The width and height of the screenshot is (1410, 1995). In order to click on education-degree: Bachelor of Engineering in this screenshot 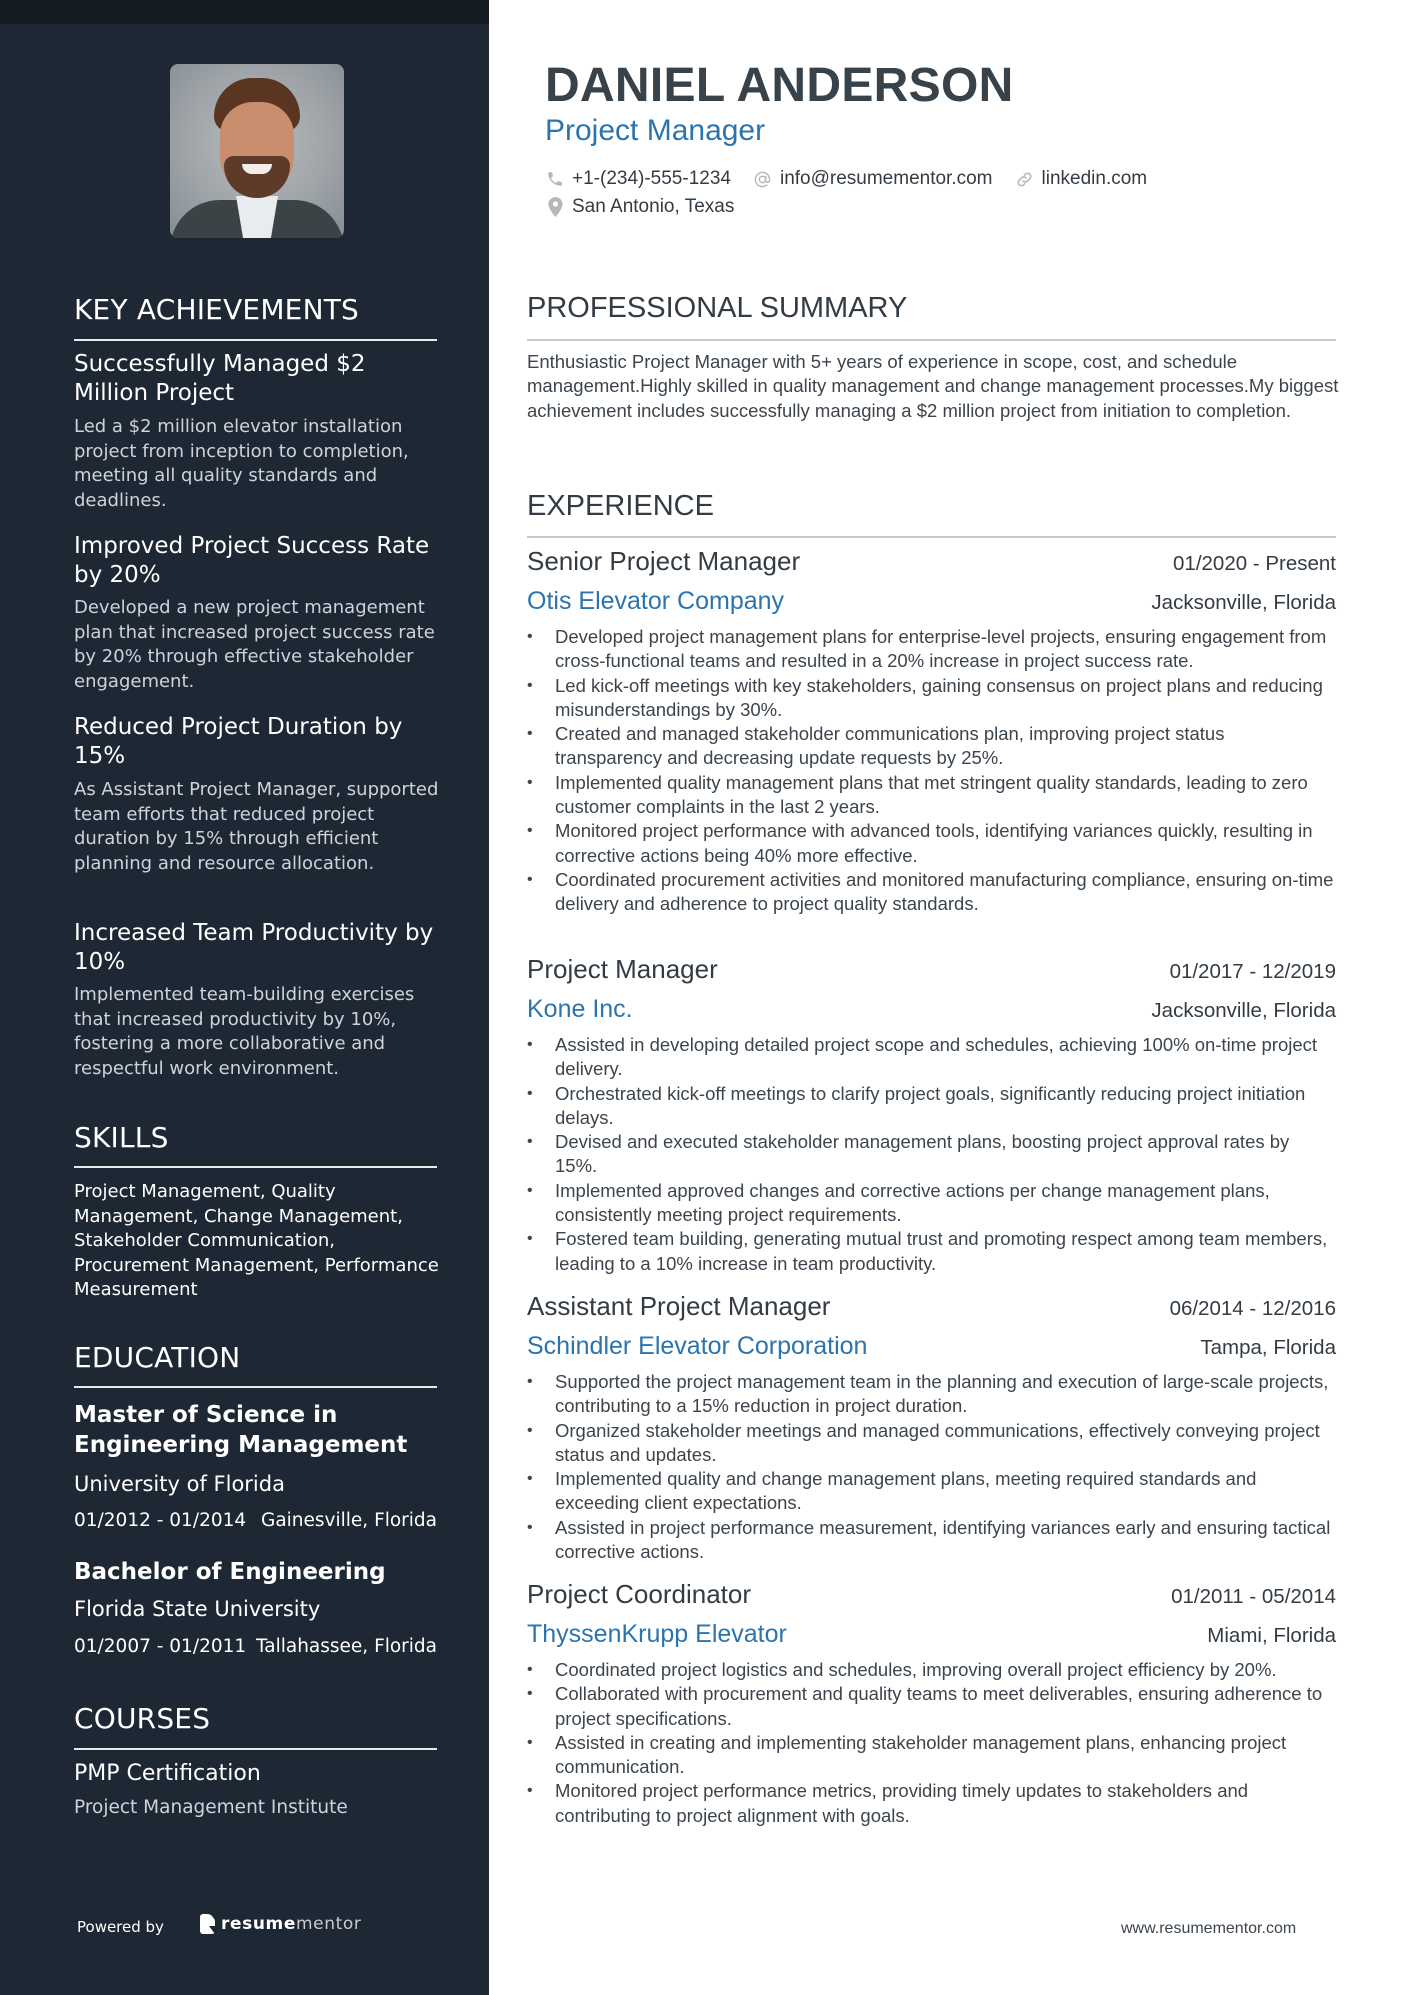, I will do `click(230, 1572)`.